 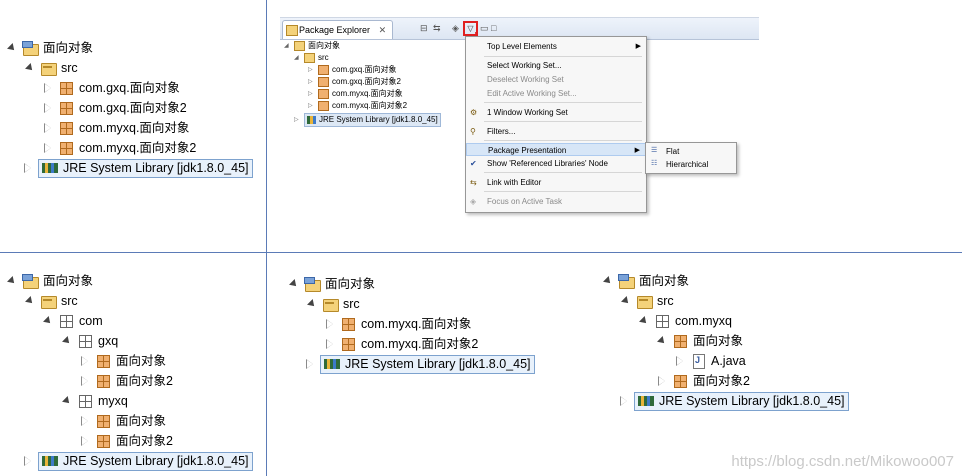 I want to click on tree-node-file: A.java, so click(x=710, y=361).